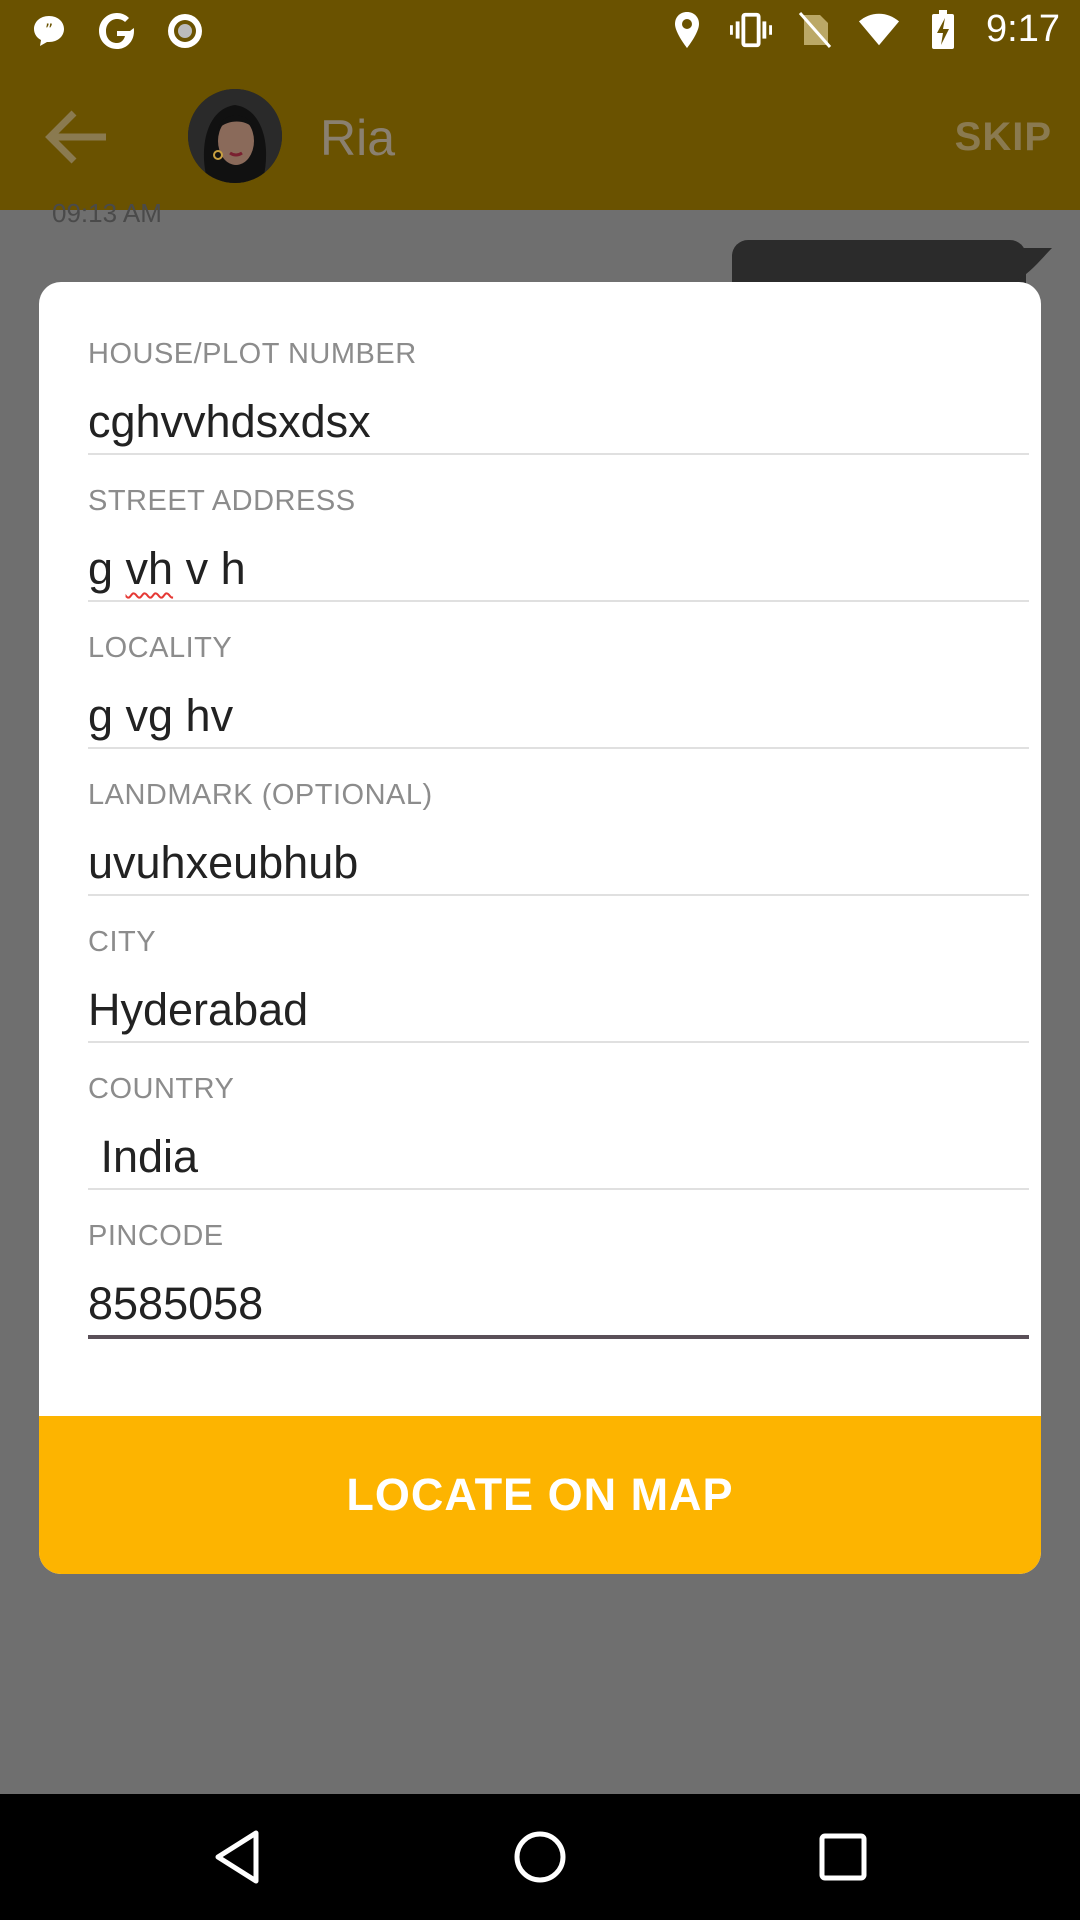  Describe the element at coordinates (540, 1495) in the screenshot. I see `locate-on-map-button: LOCATE ON MAP` at that location.